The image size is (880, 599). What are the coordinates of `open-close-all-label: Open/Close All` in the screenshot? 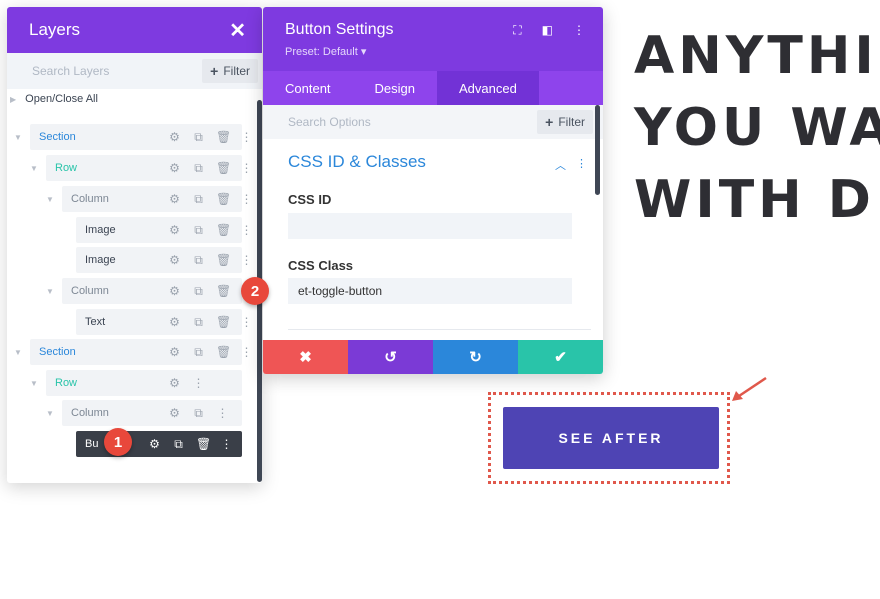 It's located at (61, 99).